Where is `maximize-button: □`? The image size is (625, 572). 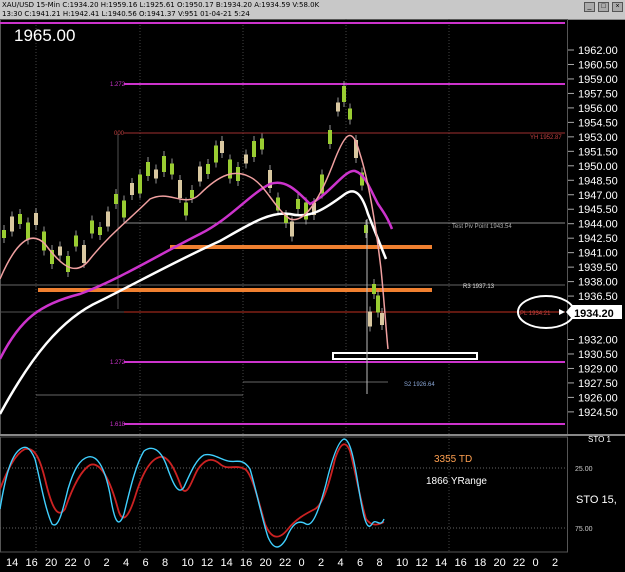
maximize-button: □ is located at coordinates (603, 7).